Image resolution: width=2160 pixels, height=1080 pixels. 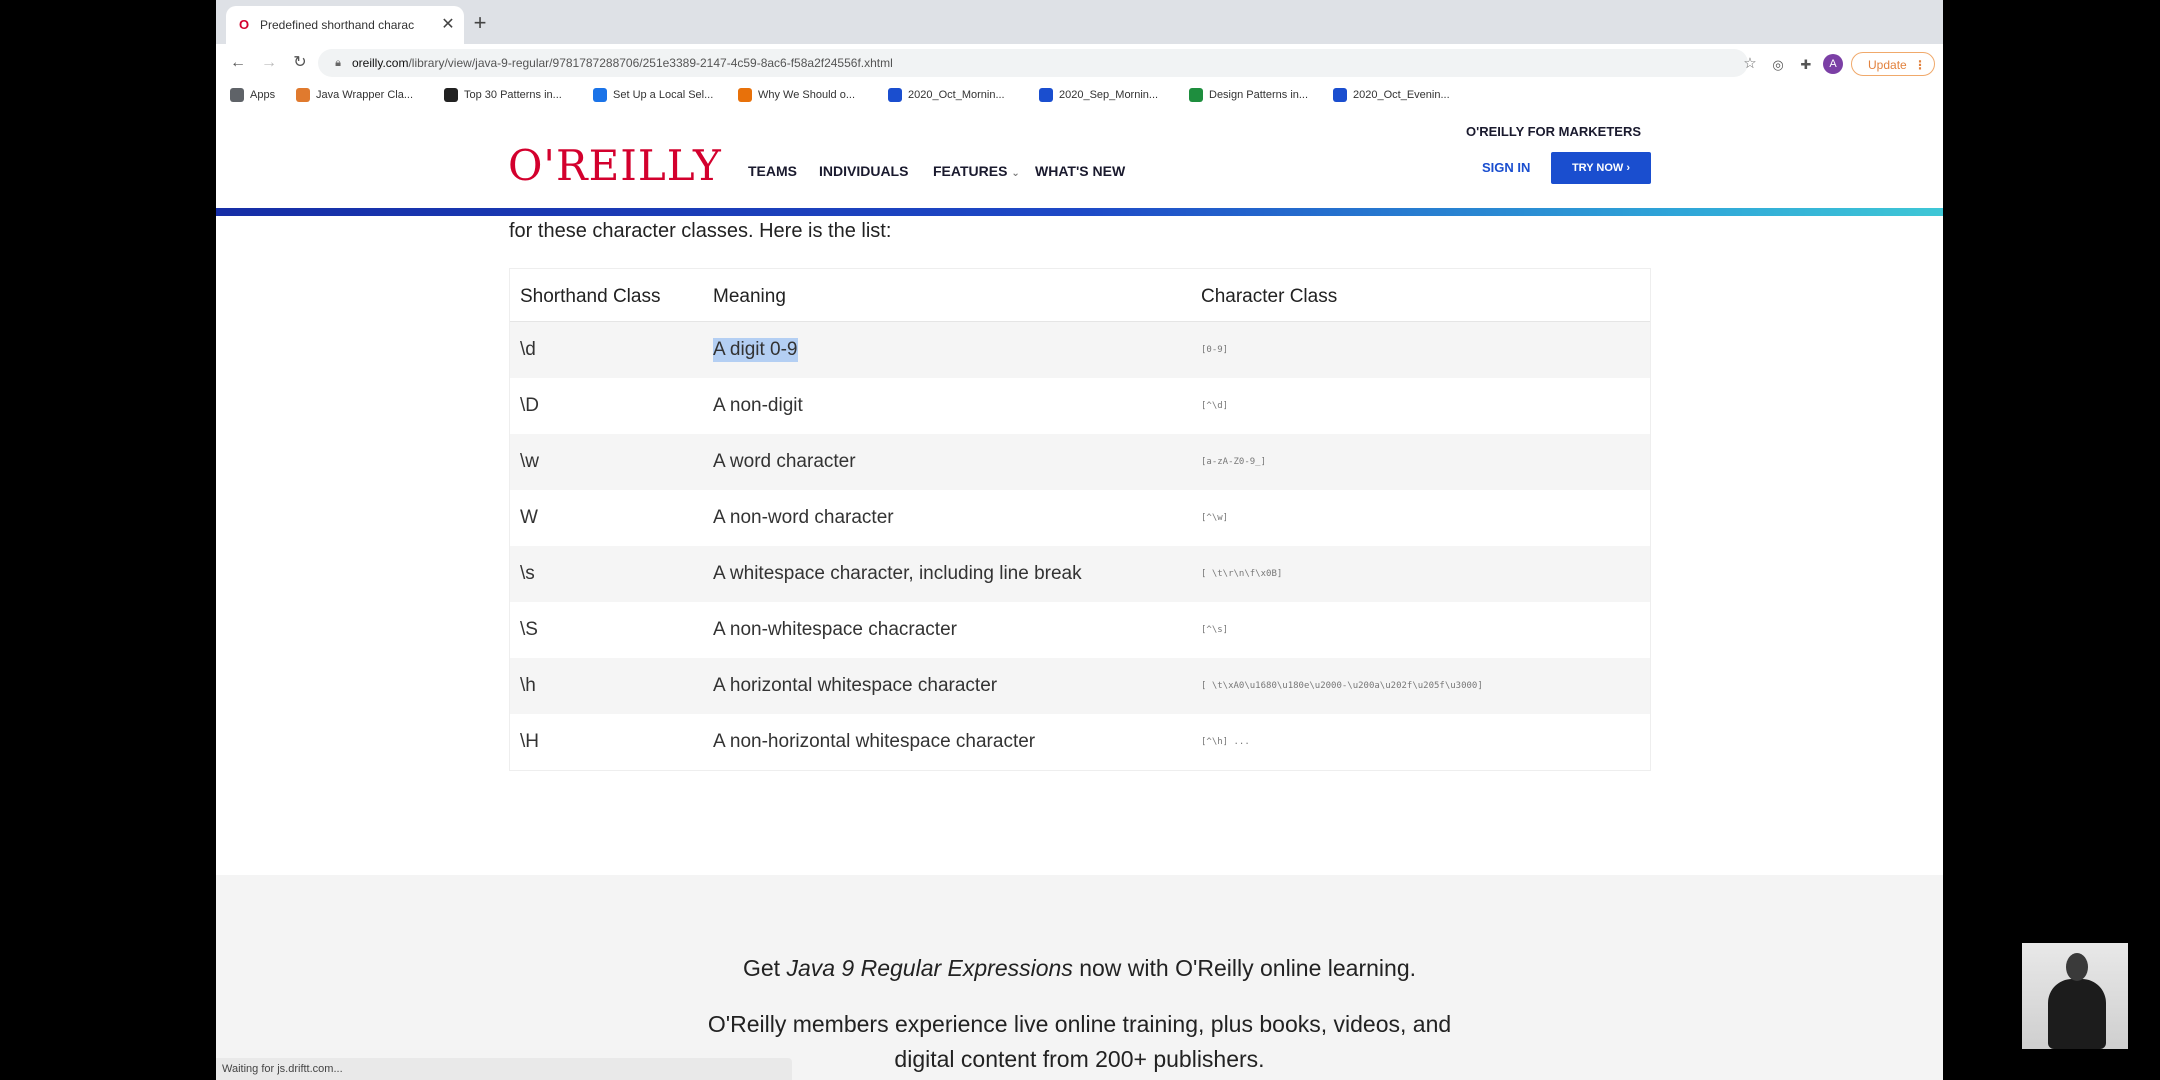 What do you see at coordinates (2077, 967) in the screenshot?
I see `presenter-head` at bounding box center [2077, 967].